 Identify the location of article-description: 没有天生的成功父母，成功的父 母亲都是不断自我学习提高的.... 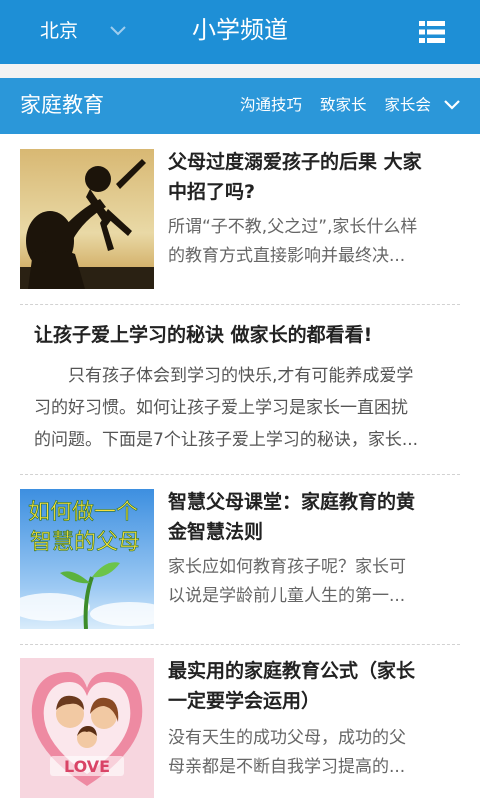
(287, 752).